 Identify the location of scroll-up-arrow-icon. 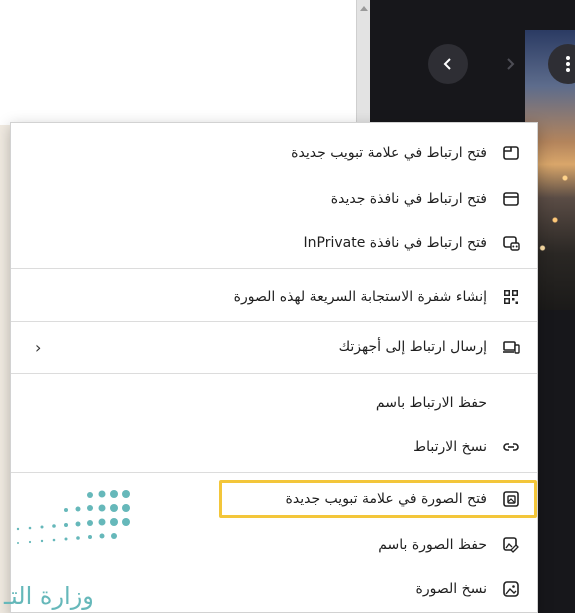
(364, 8).